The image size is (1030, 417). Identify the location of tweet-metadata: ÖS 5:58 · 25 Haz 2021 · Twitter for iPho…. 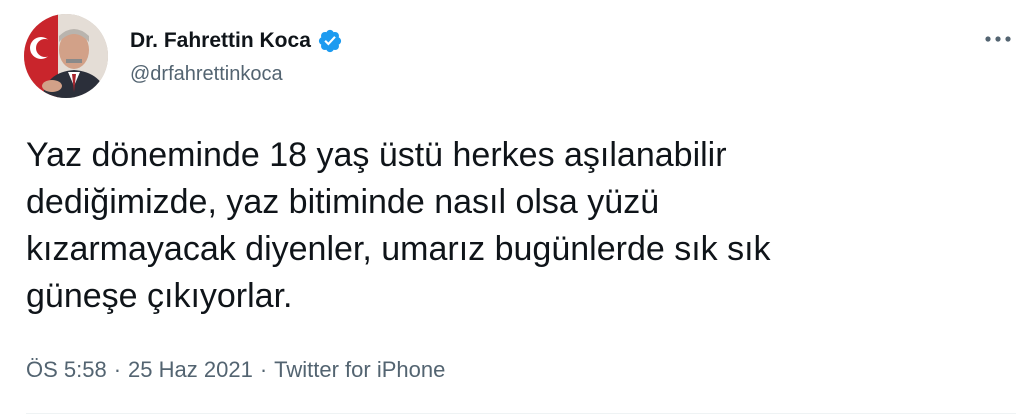
(235, 370).